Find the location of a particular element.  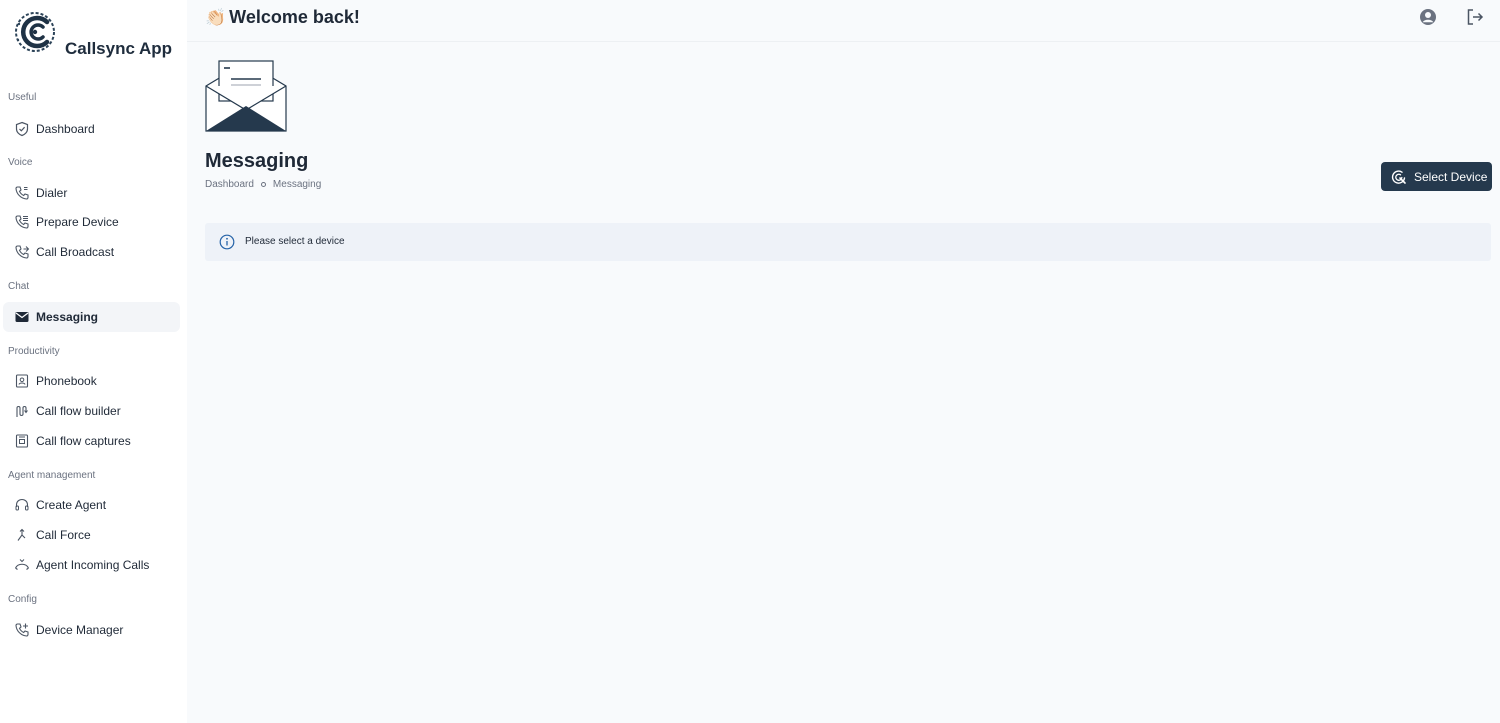

breadcrumb-separator is located at coordinates (263, 184).